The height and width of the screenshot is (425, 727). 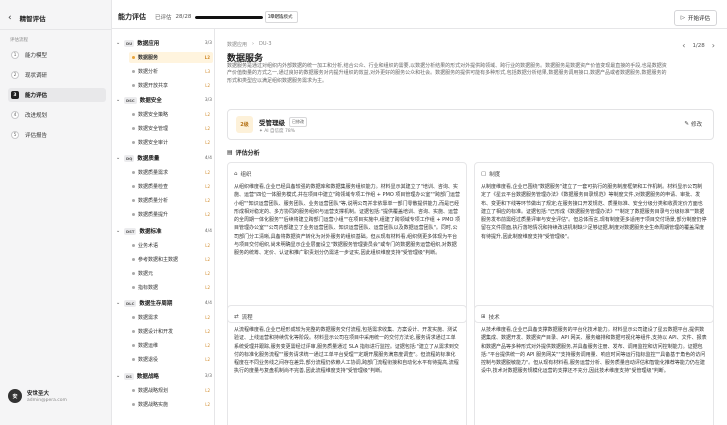 I want to click on tree-category-du: ⌄ DU 数据应用 3/3, so click(x=164, y=43).